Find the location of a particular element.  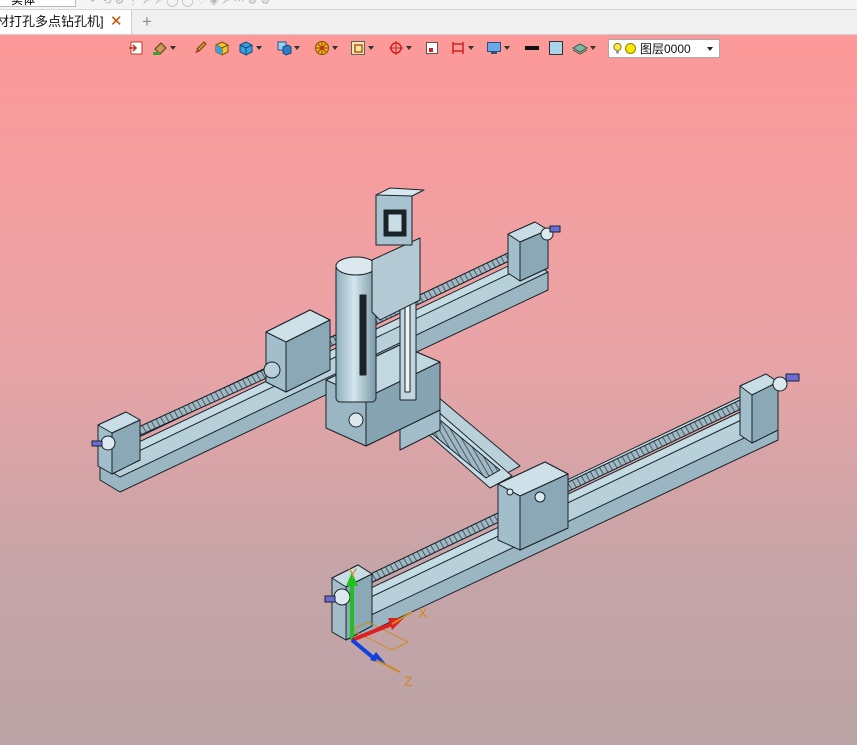

axis-z-label: Z is located at coordinates (408, 681).